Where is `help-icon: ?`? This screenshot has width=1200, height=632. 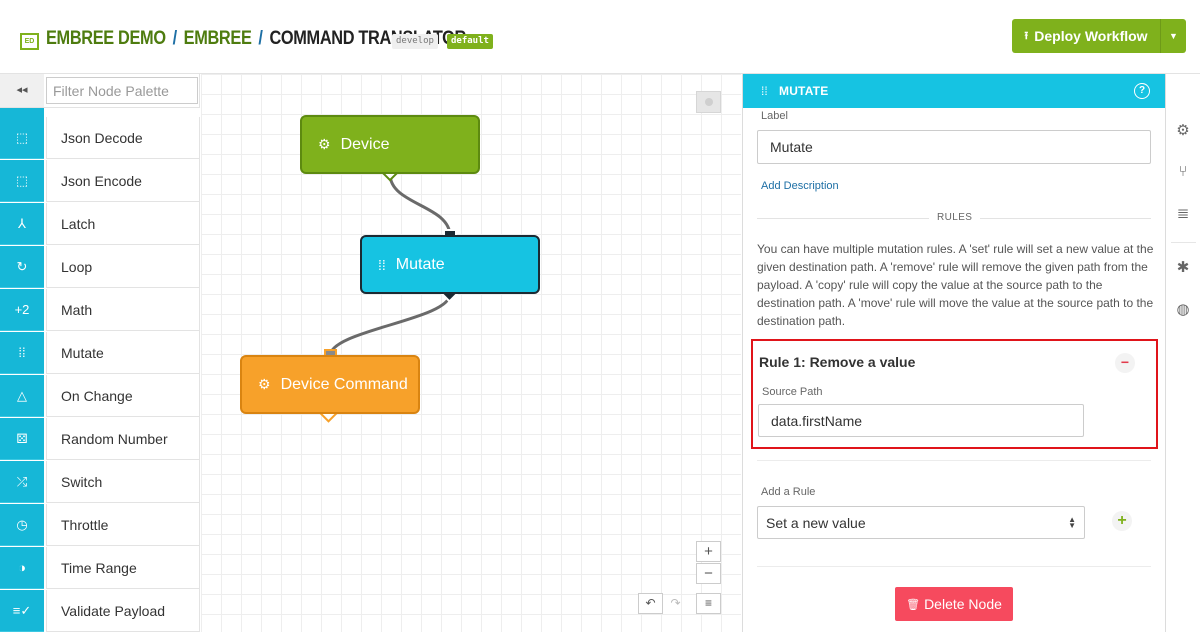
help-icon: ? is located at coordinates (1142, 91).